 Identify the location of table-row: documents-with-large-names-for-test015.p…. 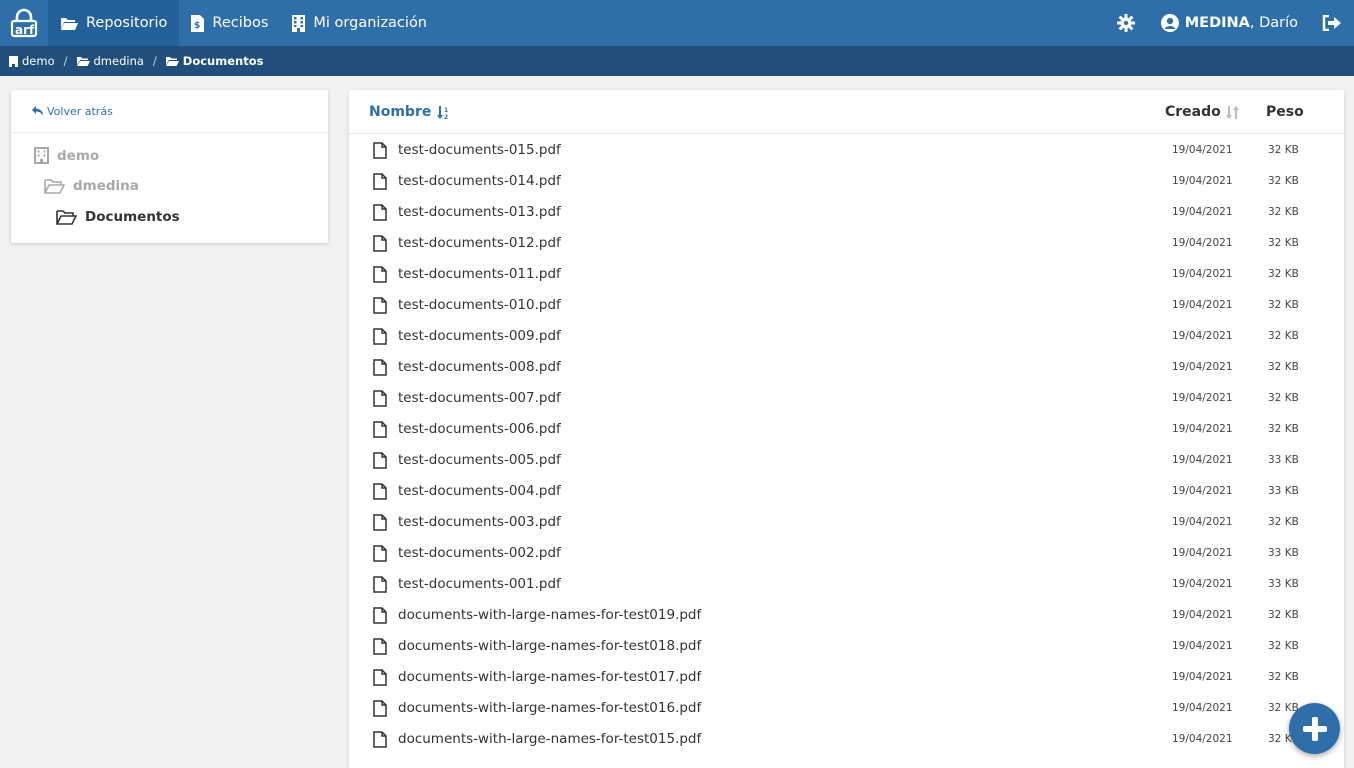
(846, 738).